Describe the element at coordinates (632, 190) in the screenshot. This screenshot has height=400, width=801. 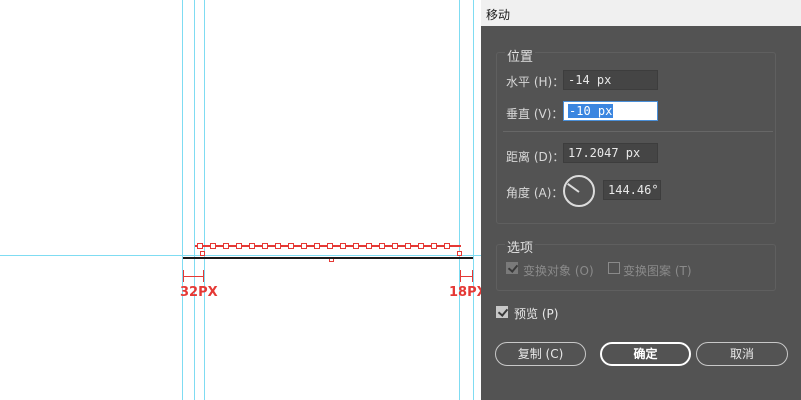
I see `angle-input: 144.46°` at that location.